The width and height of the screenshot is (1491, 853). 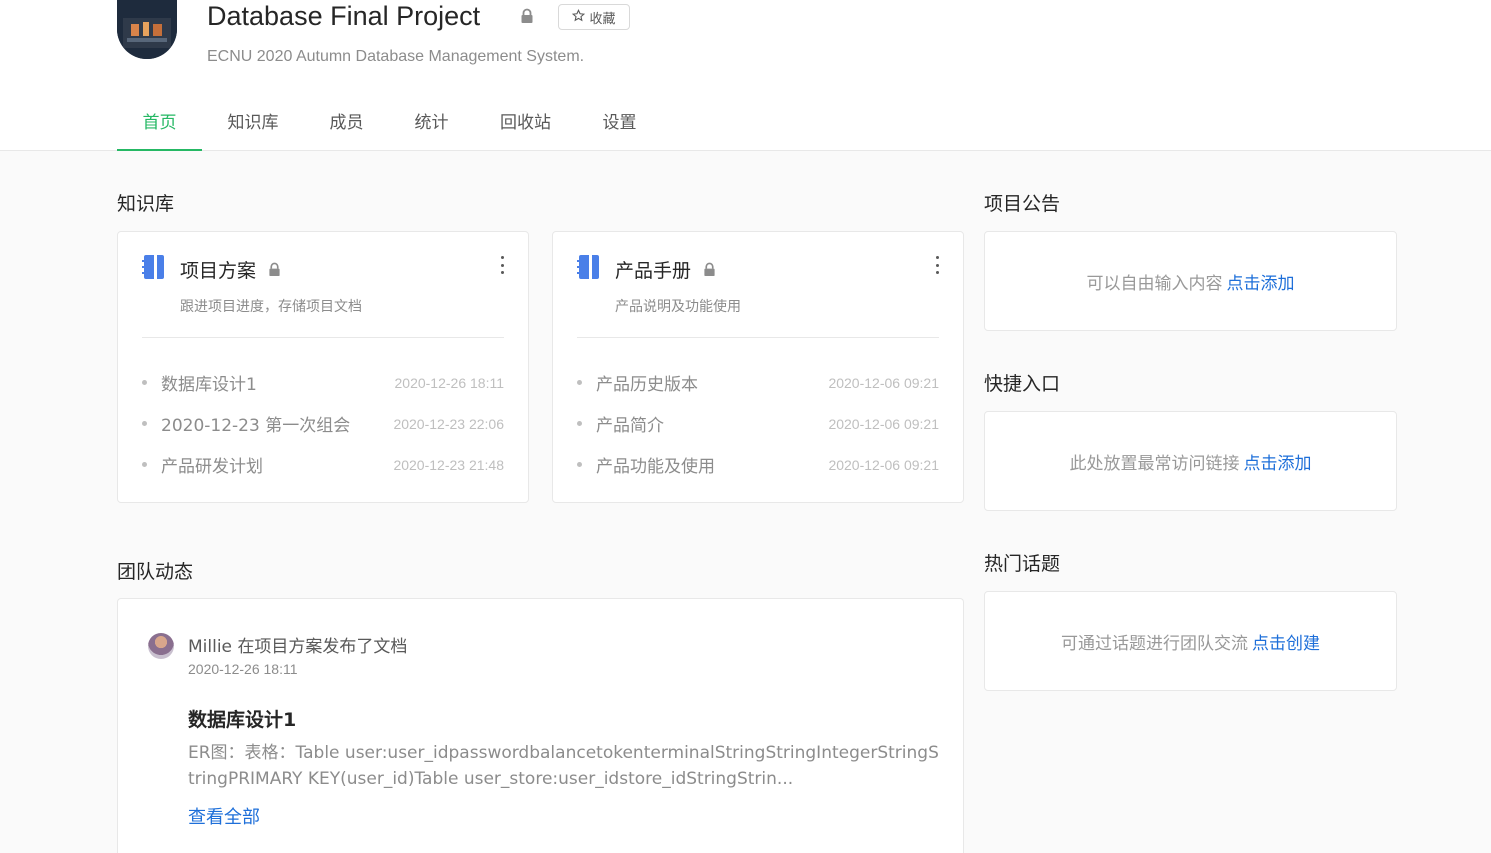 What do you see at coordinates (271, 307) in the screenshot?
I see `book-description: 跟进项目进度，存储项目文档` at bounding box center [271, 307].